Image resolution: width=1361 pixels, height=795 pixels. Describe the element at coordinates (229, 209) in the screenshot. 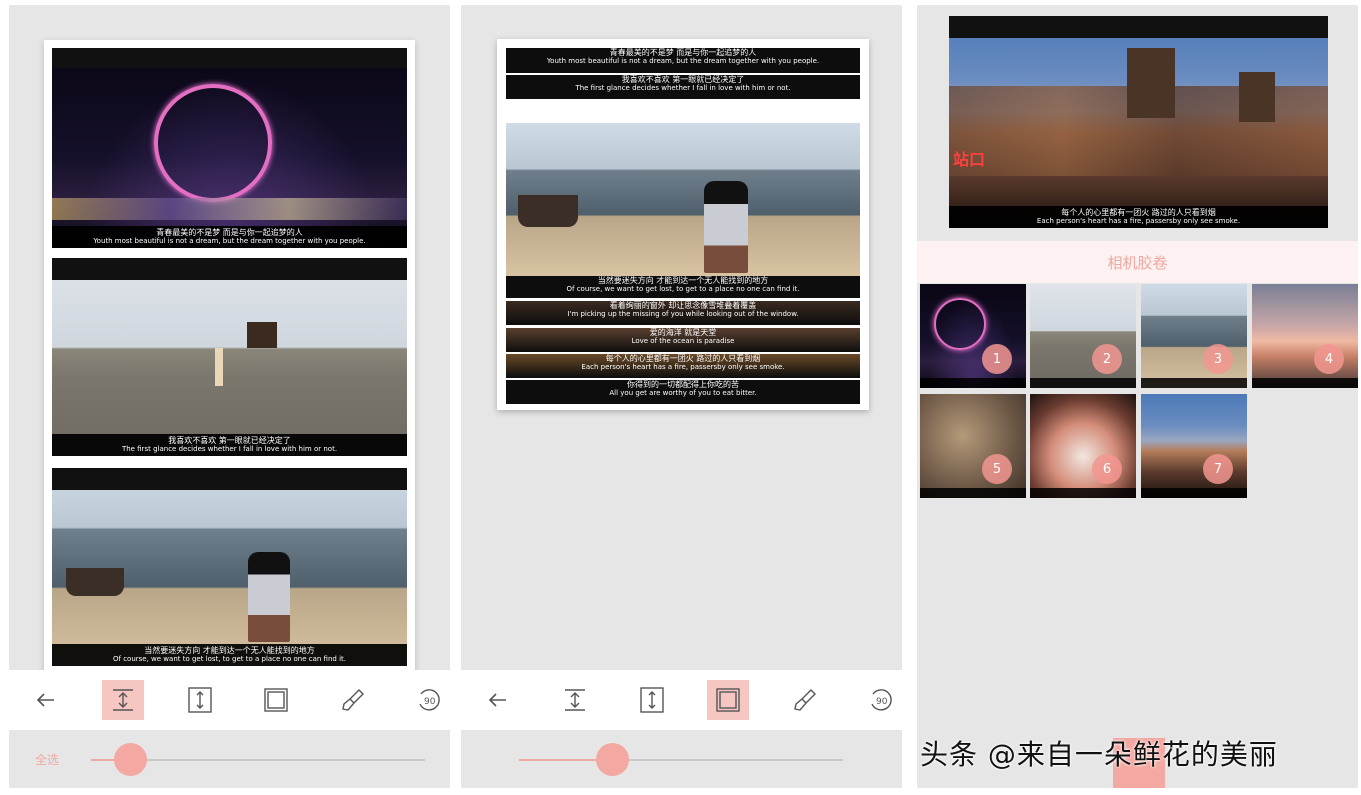

I see `city-lights` at that location.